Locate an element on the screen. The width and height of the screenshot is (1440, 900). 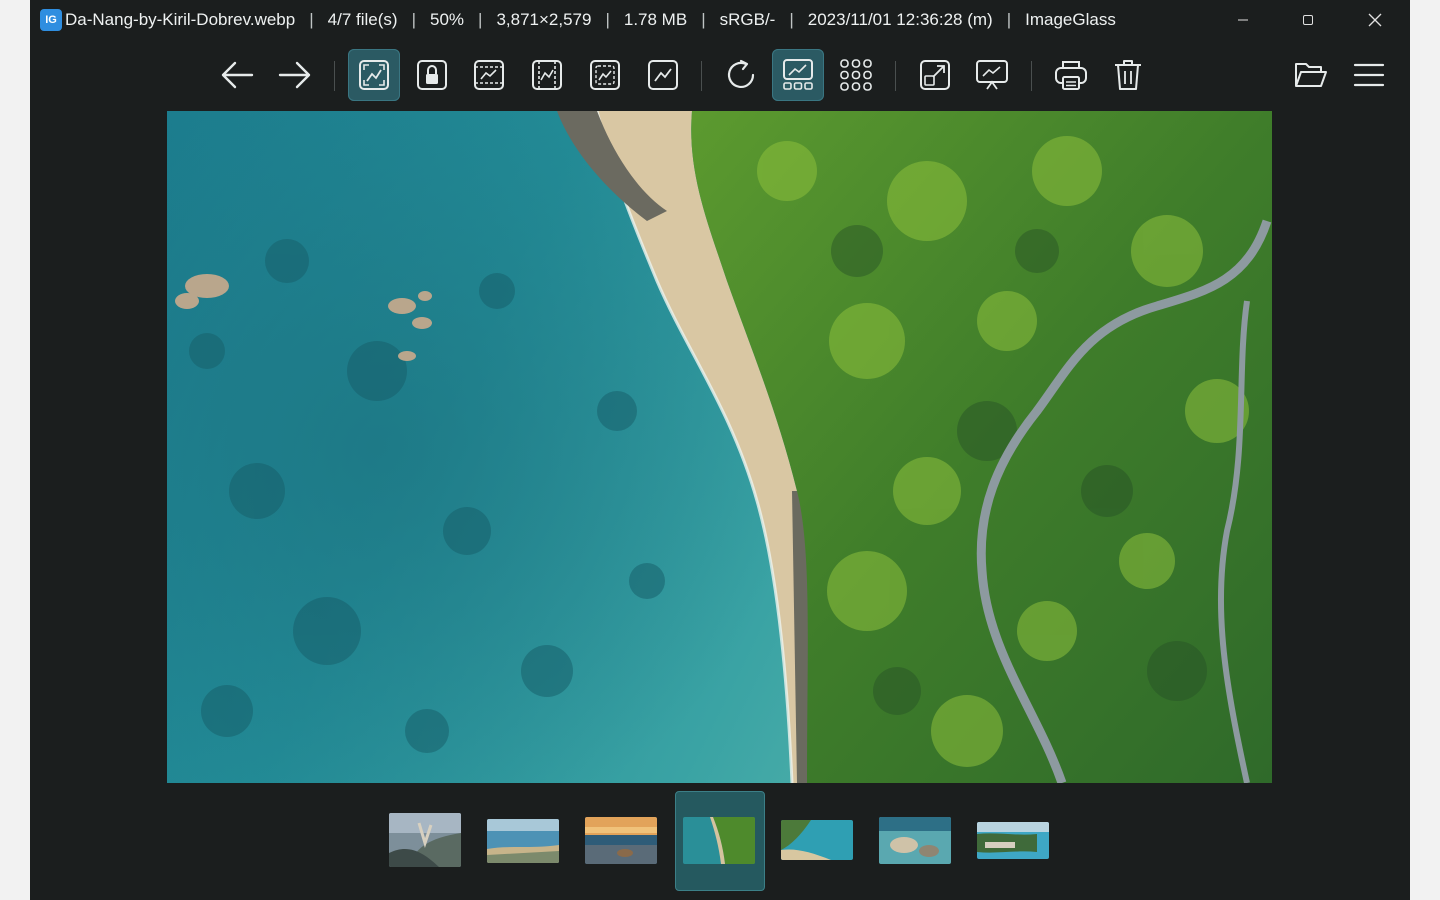
slideshow-button is located at coordinates (992, 75).